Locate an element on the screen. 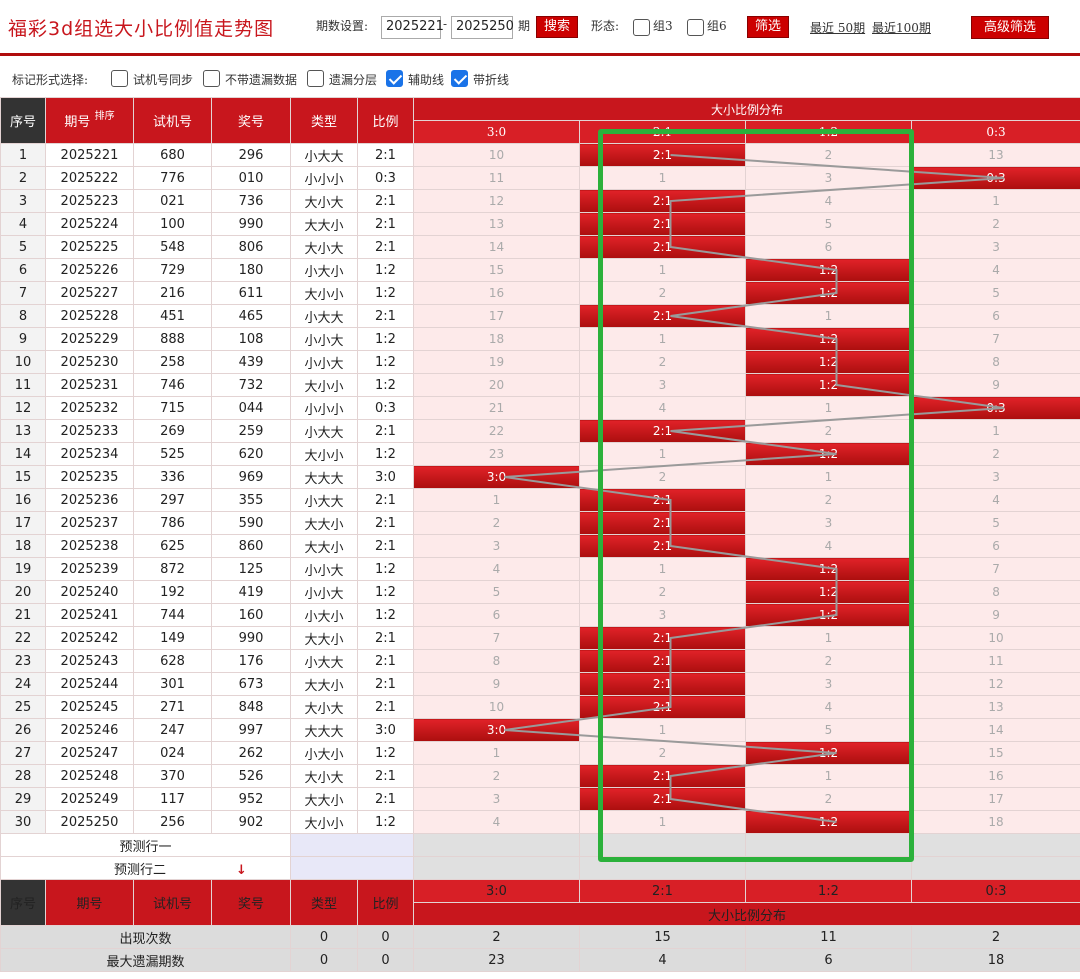 The height and width of the screenshot is (979, 1080). header-period: 期号 排序 is located at coordinates (89, 120).